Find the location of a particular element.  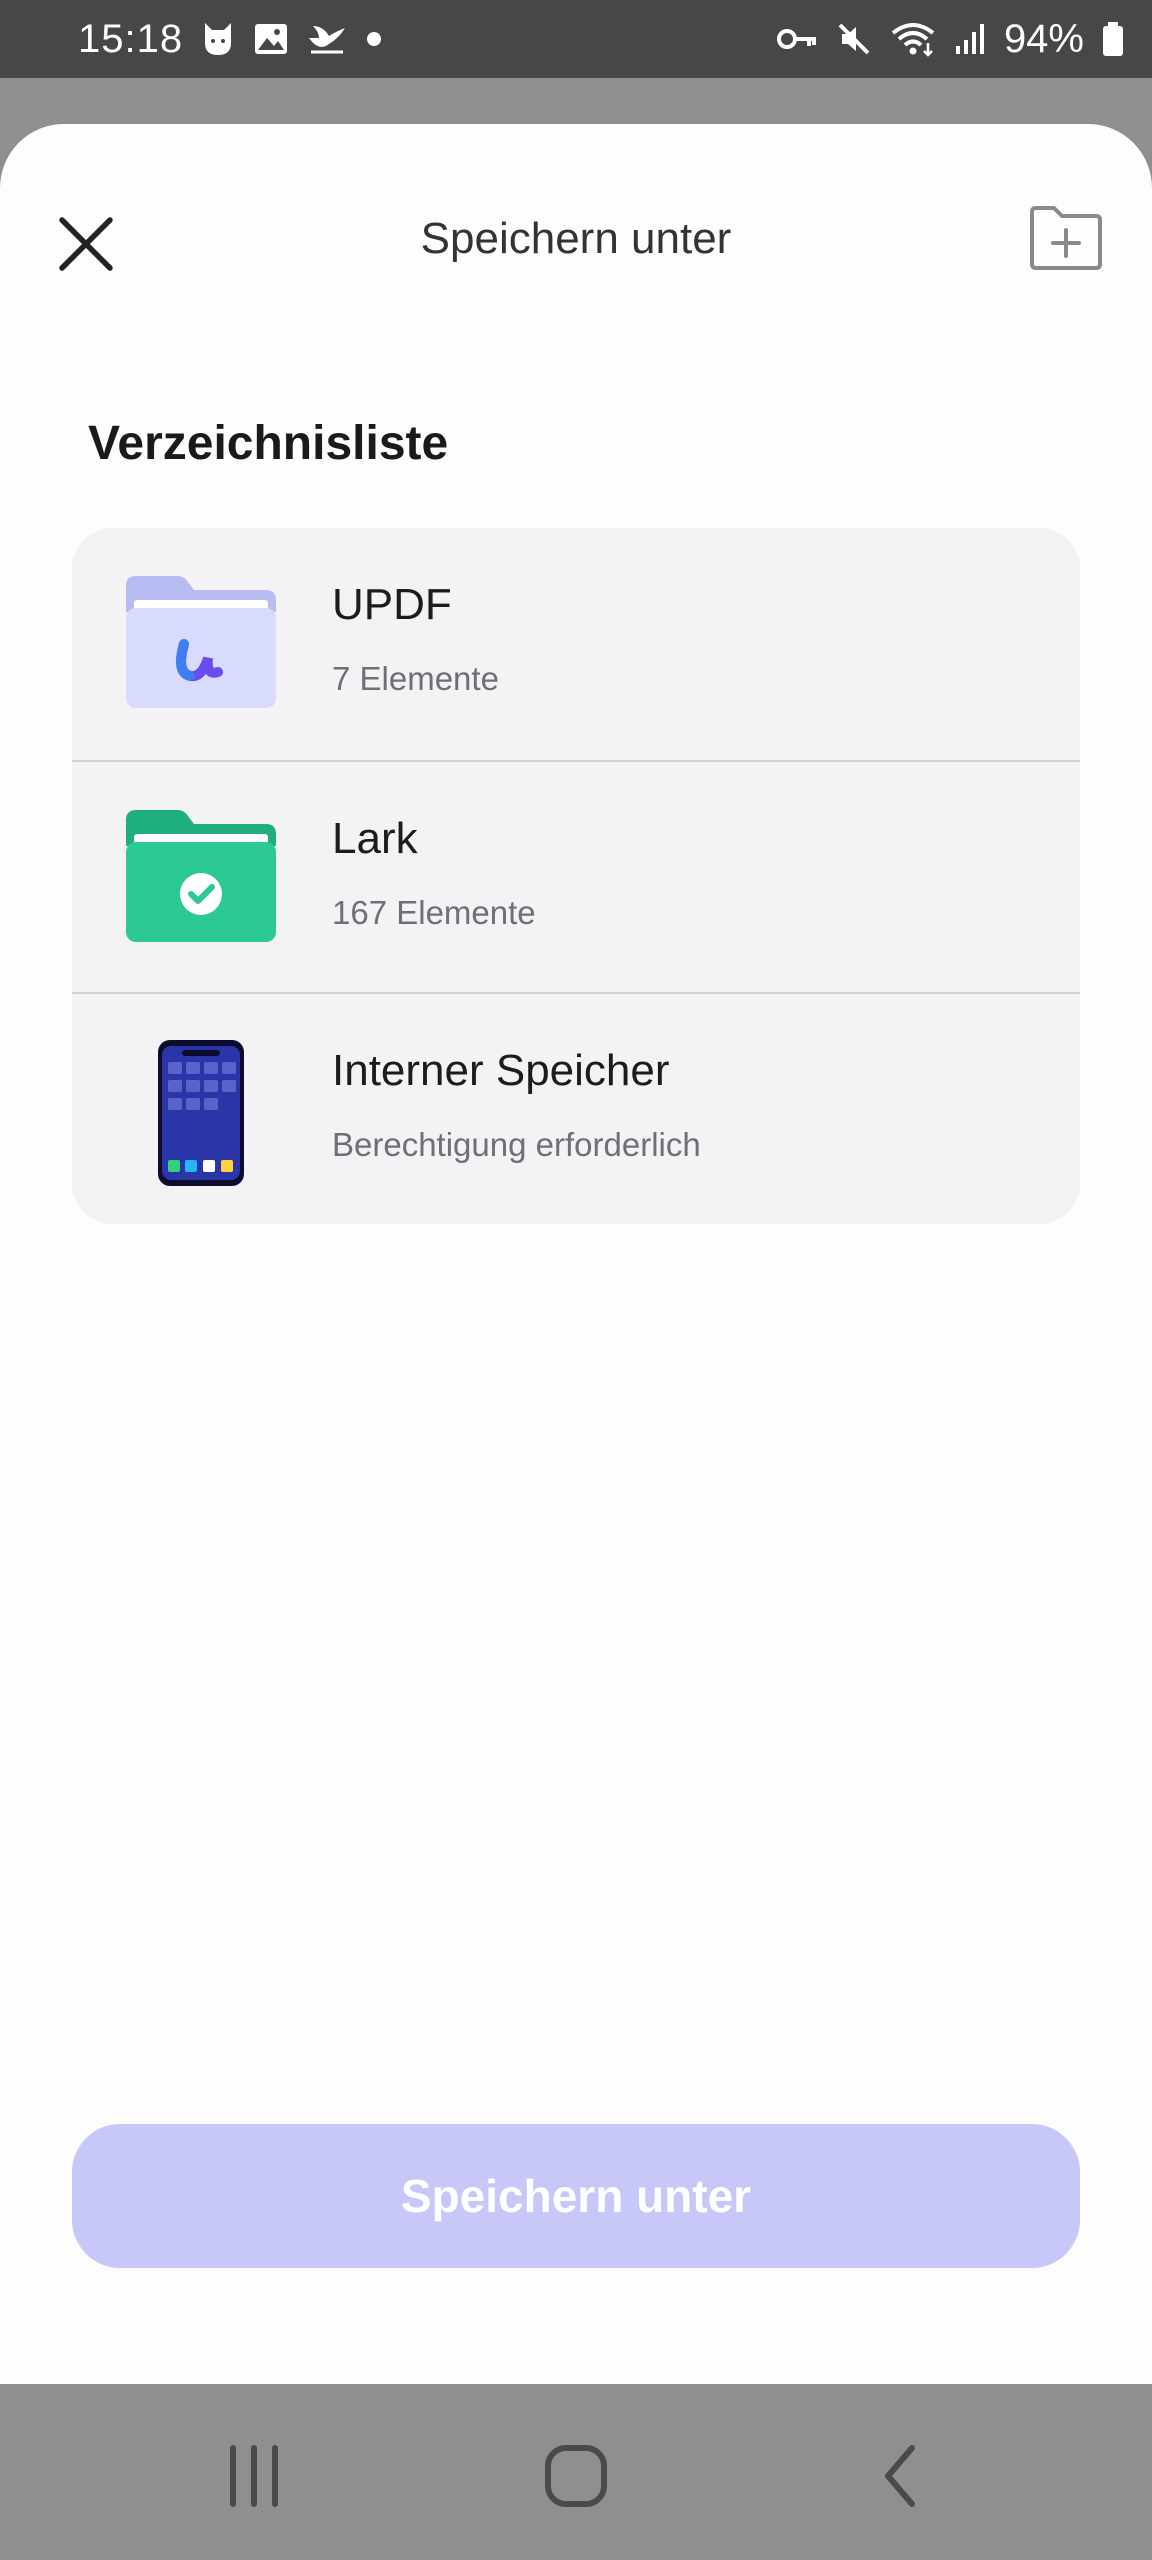

updf-folder-icon is located at coordinates (201, 642).